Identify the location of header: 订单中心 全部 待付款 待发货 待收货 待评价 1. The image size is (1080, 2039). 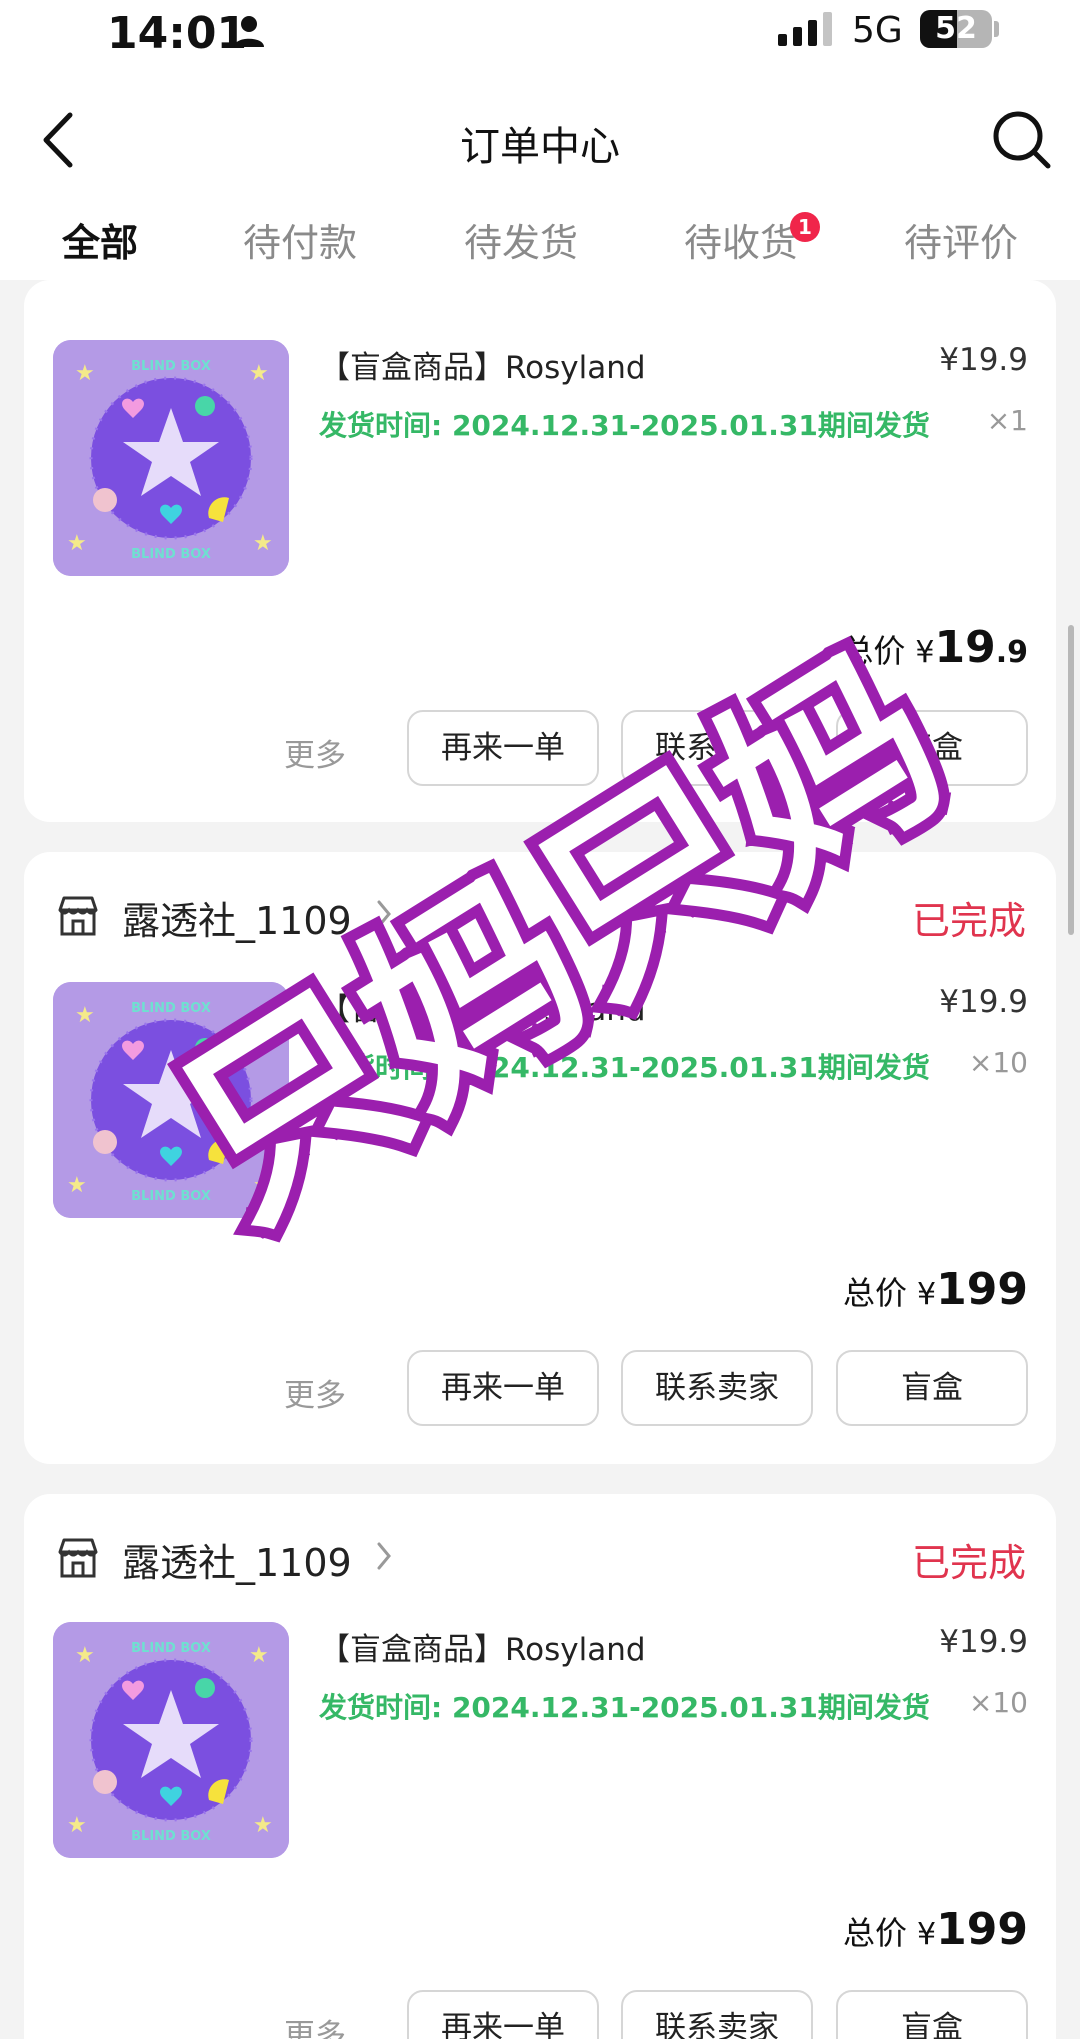
(540, 184).